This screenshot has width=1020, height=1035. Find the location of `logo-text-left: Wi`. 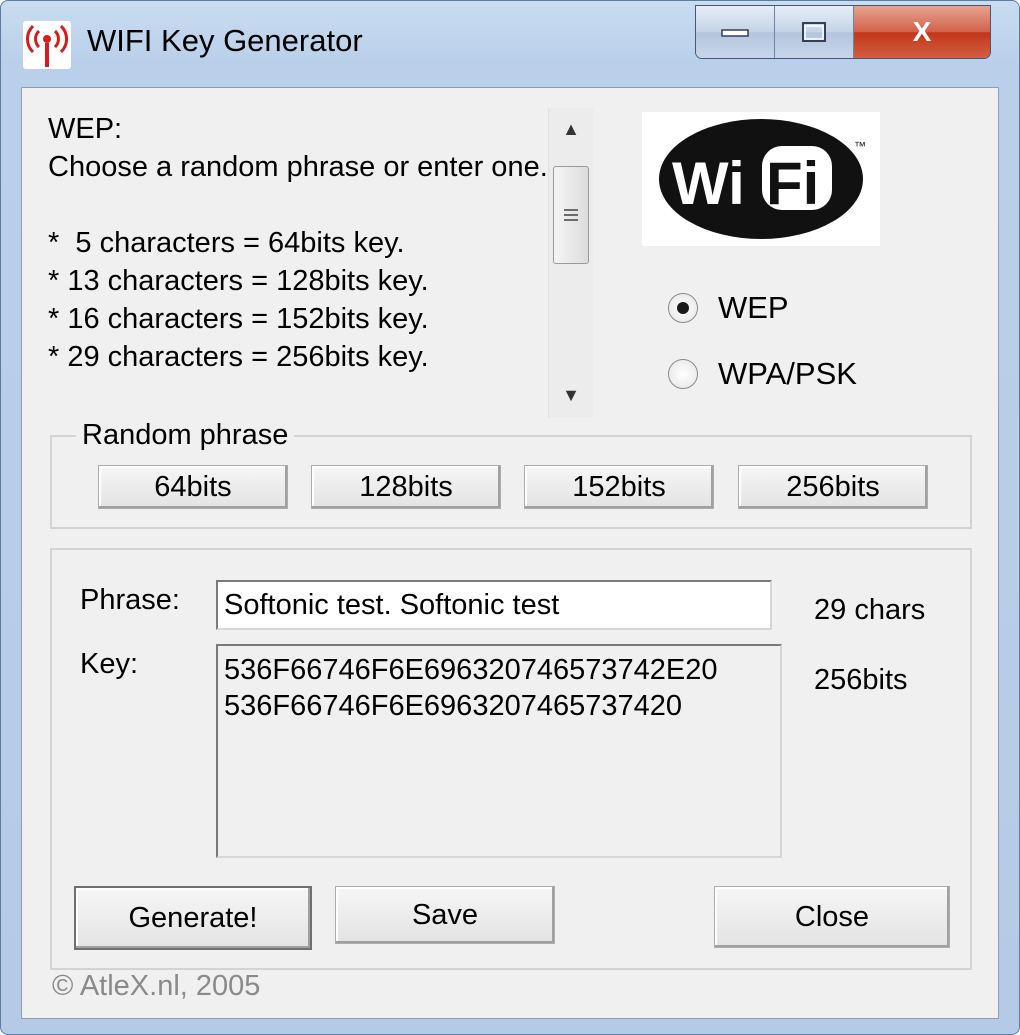

logo-text-left: Wi is located at coordinates (708, 183).